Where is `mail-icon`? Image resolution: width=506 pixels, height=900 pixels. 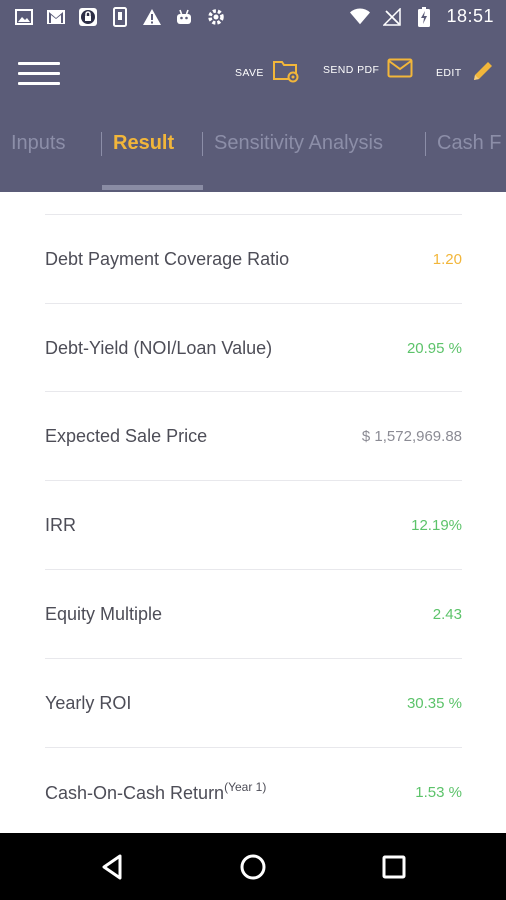
mail-icon is located at coordinates (400, 70).